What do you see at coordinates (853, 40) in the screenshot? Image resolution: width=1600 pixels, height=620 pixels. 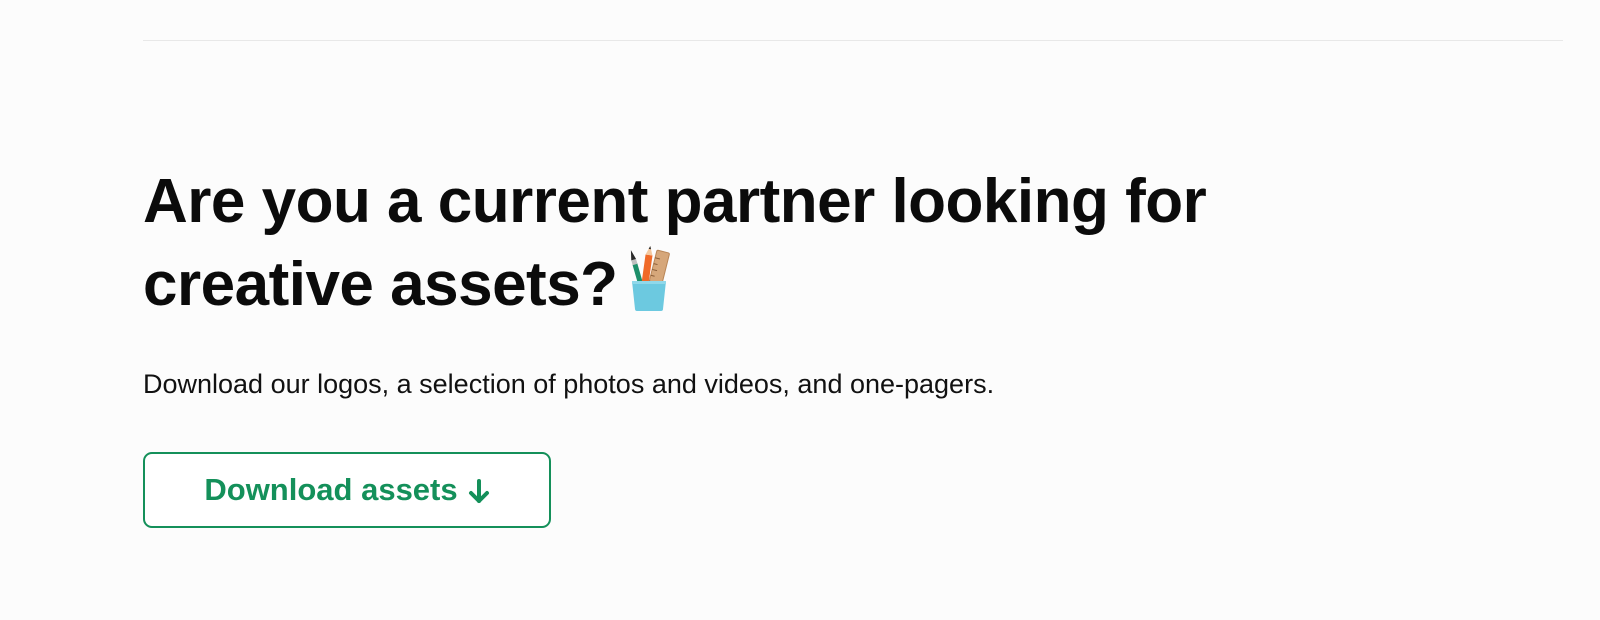 I see `top-divider` at bounding box center [853, 40].